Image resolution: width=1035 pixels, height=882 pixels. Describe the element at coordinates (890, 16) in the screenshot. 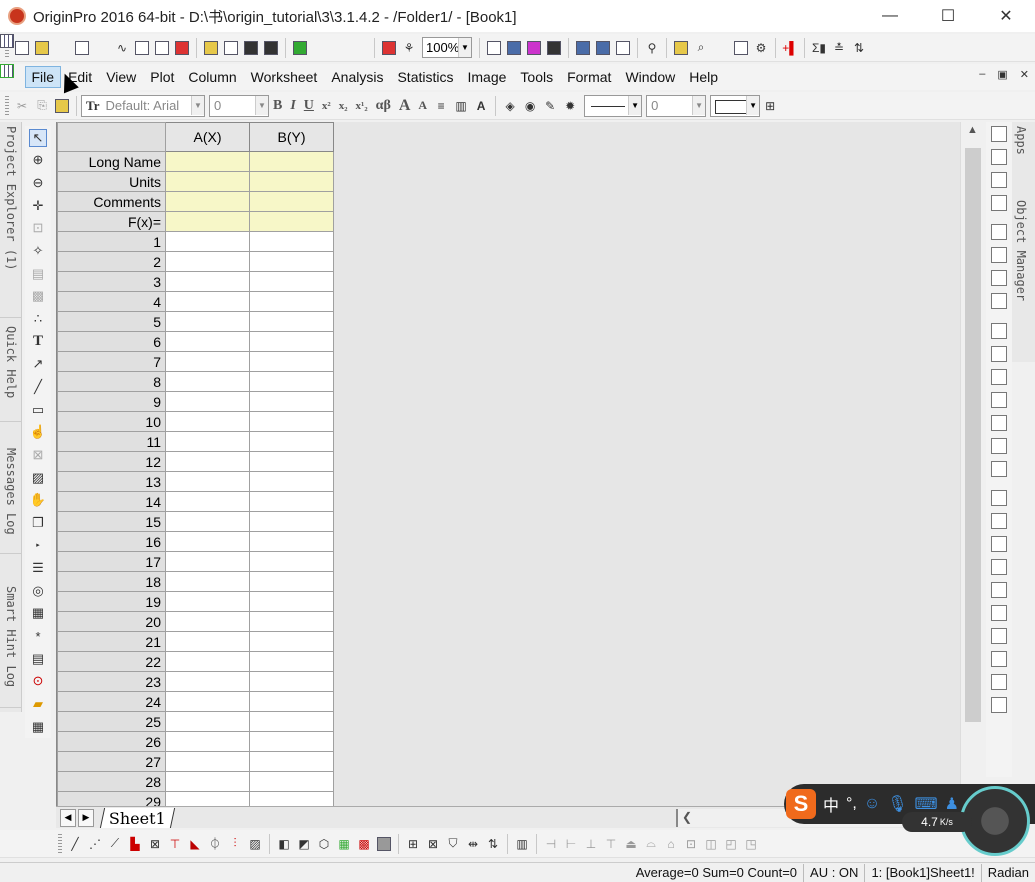

I see `minimize-button: —` at that location.